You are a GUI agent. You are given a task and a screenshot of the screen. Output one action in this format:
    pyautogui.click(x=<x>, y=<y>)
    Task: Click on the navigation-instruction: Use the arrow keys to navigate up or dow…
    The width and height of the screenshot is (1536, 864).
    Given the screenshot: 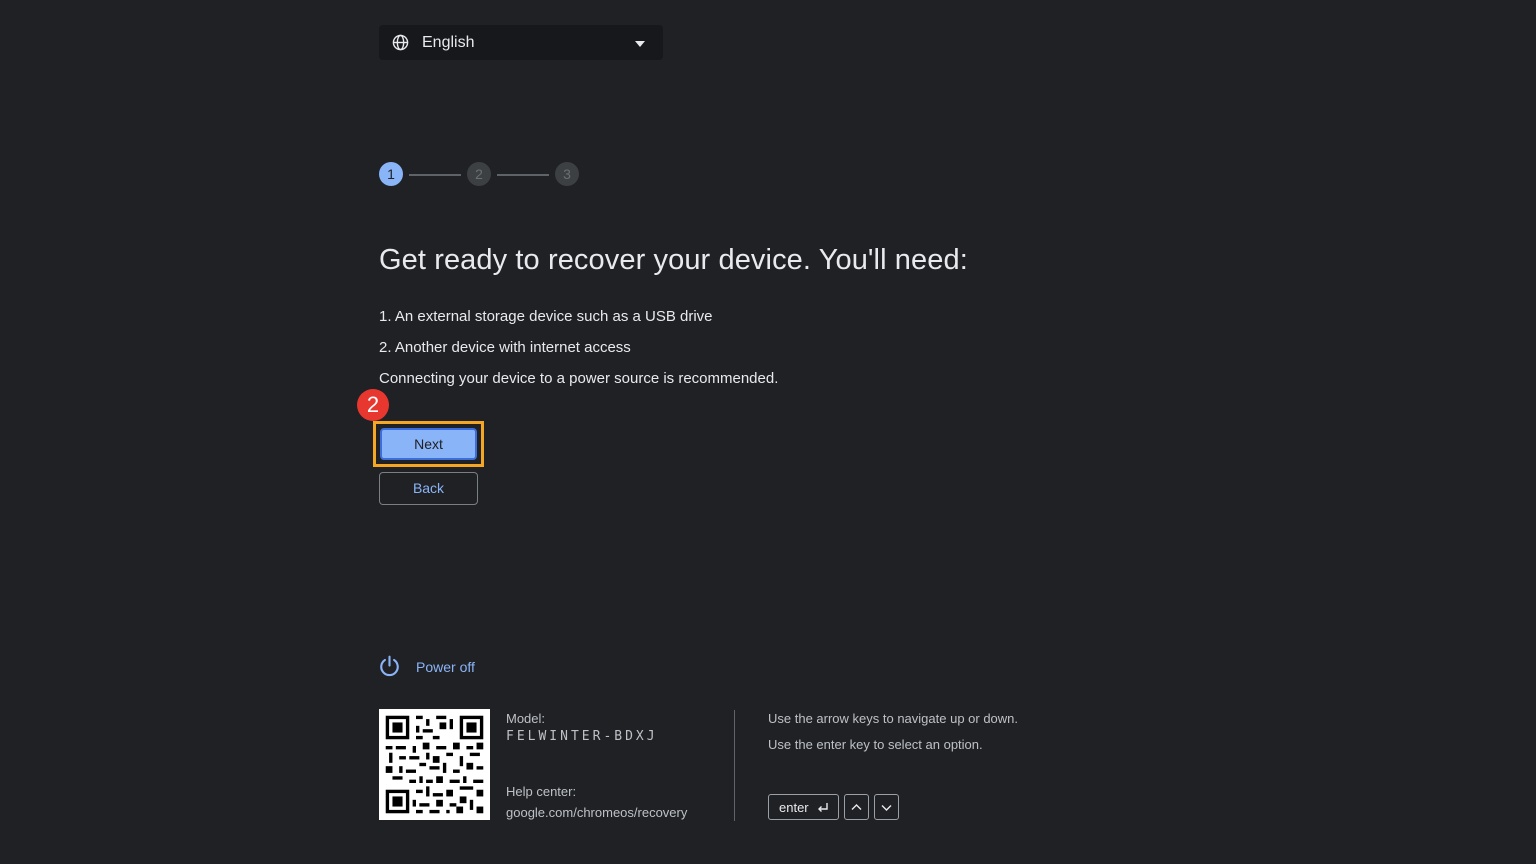 What is the action you would take?
    pyautogui.click(x=893, y=718)
    